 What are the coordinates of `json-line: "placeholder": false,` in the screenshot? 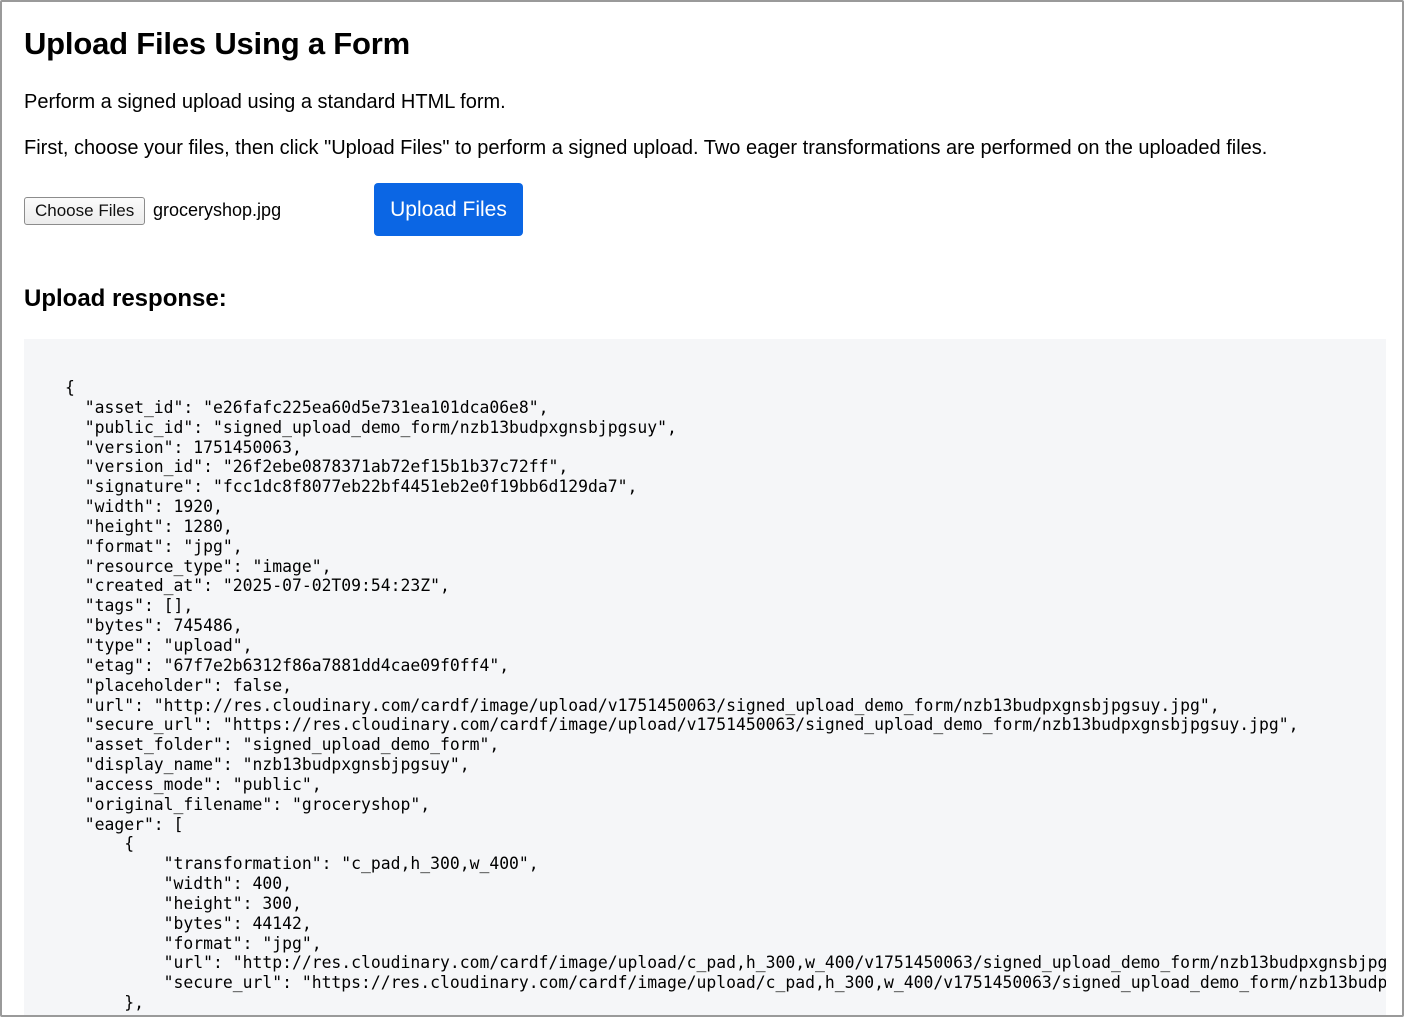 It's located at (188, 685).